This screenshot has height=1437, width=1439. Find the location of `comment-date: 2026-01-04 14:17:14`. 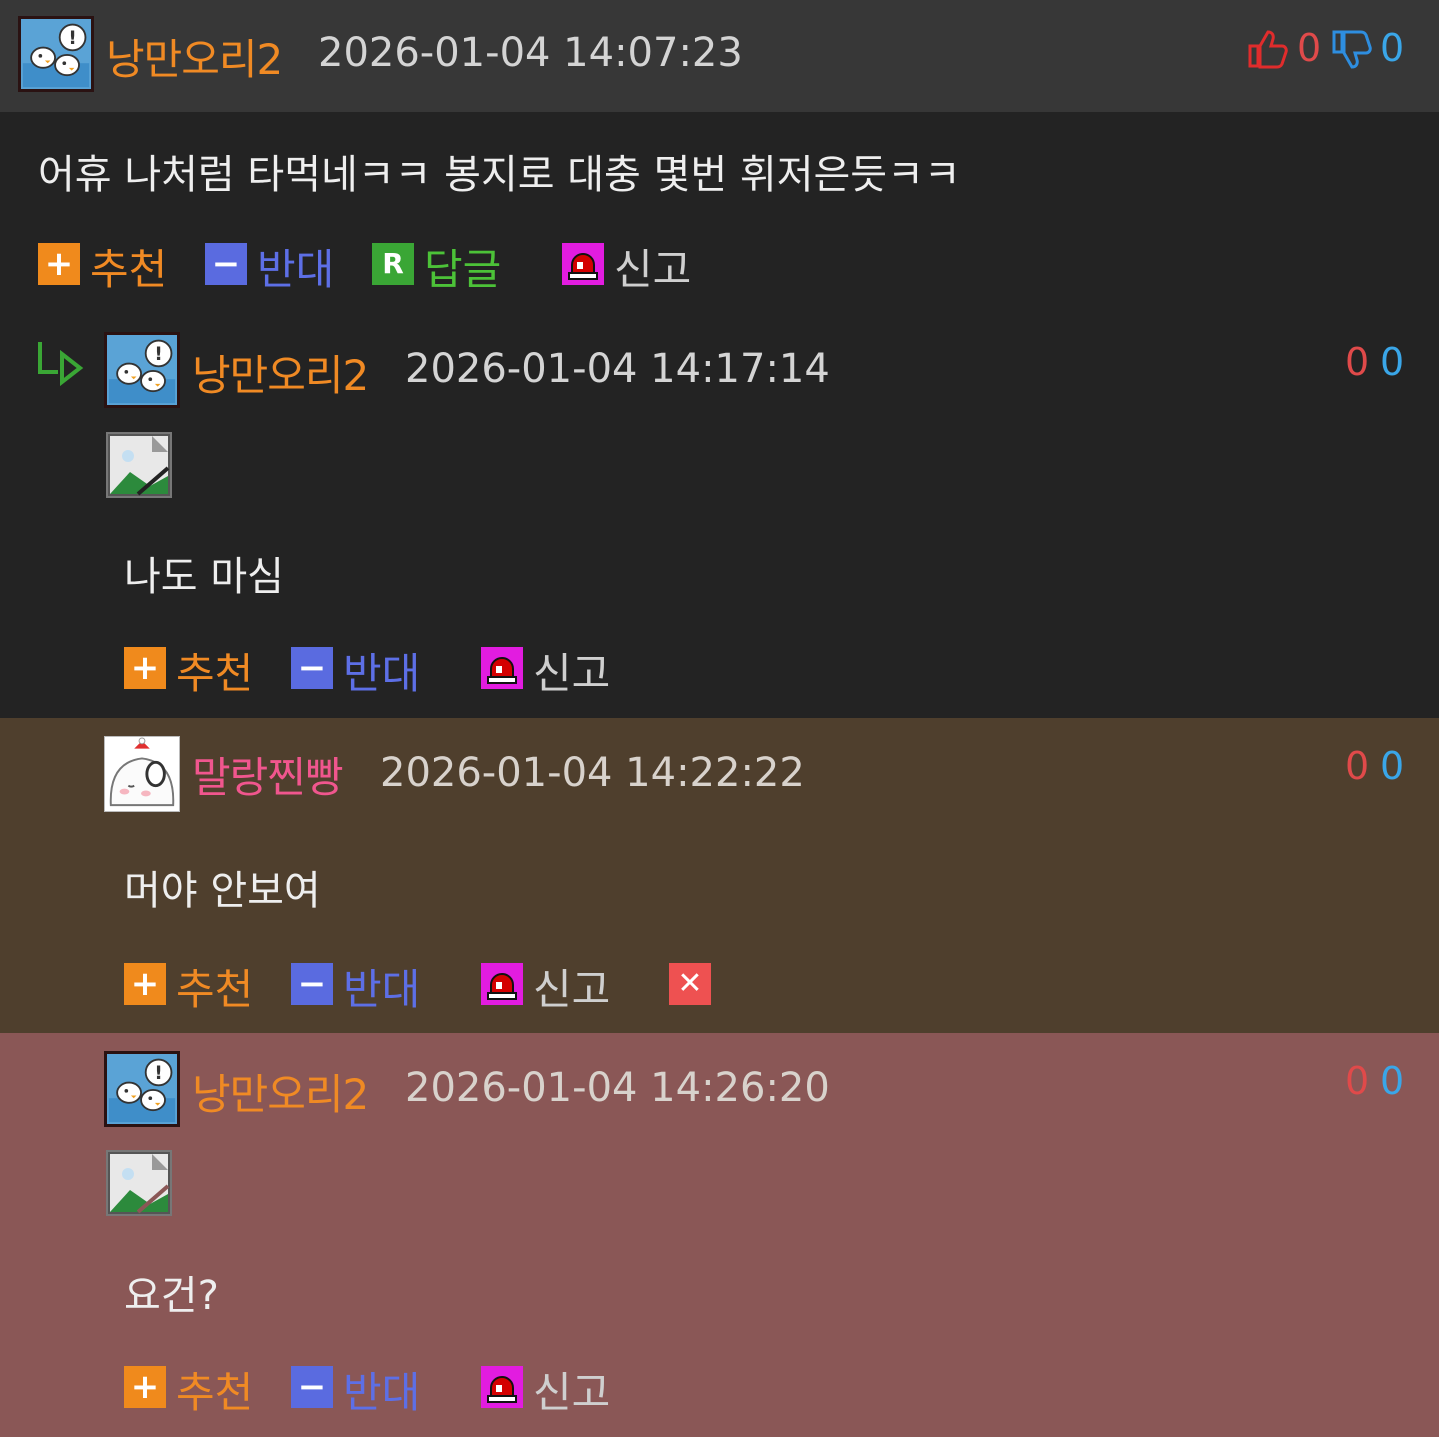

comment-date: 2026-01-04 14:17:14 is located at coordinates (617, 369).